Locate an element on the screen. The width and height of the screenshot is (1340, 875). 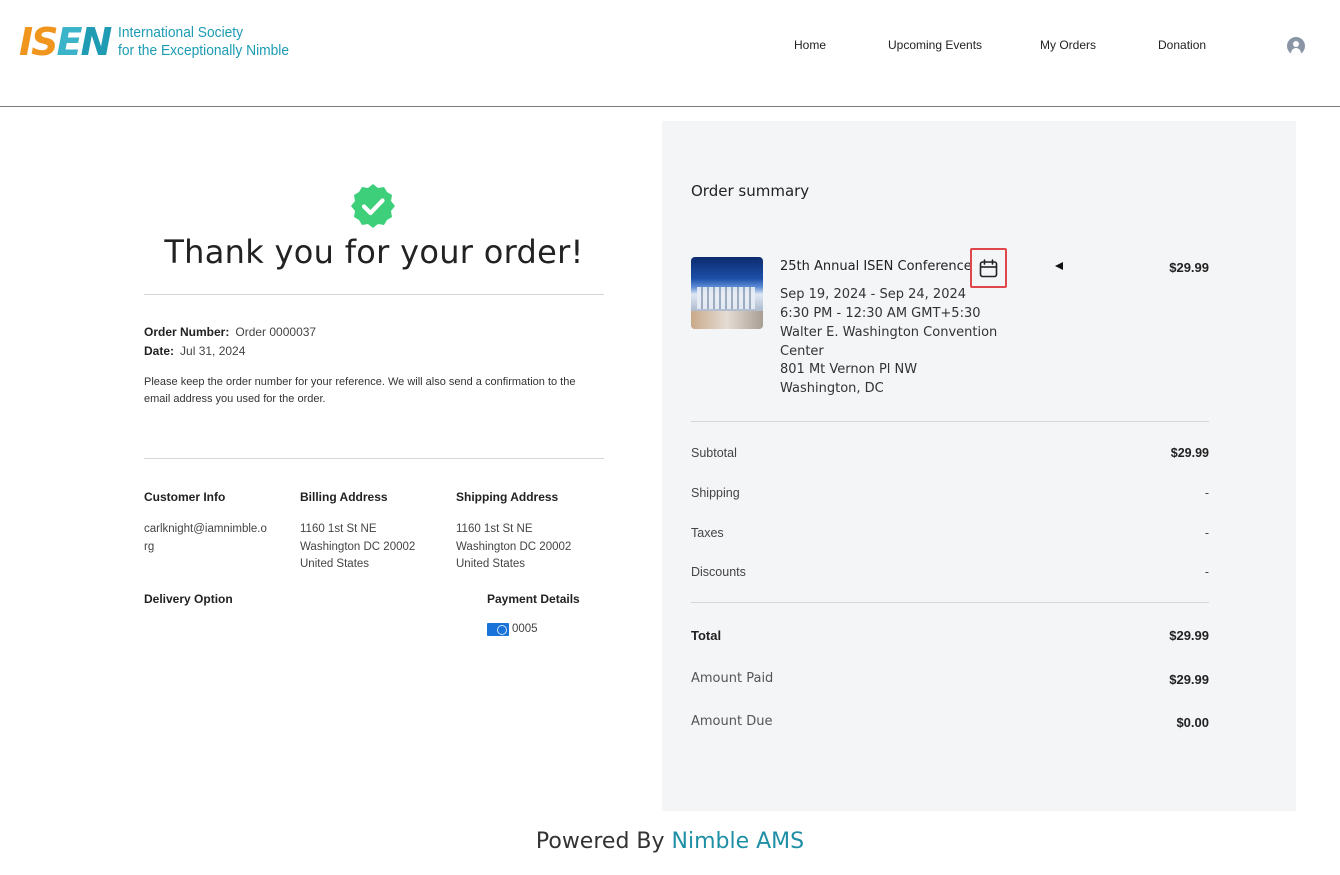
add-to-calendar-button is located at coordinates (988, 268).